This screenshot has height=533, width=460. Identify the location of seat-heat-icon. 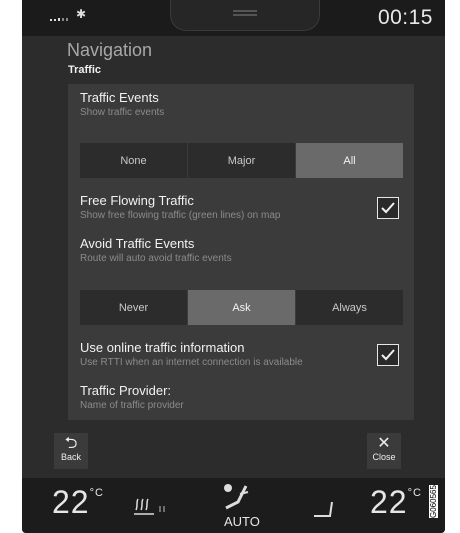
(152, 507).